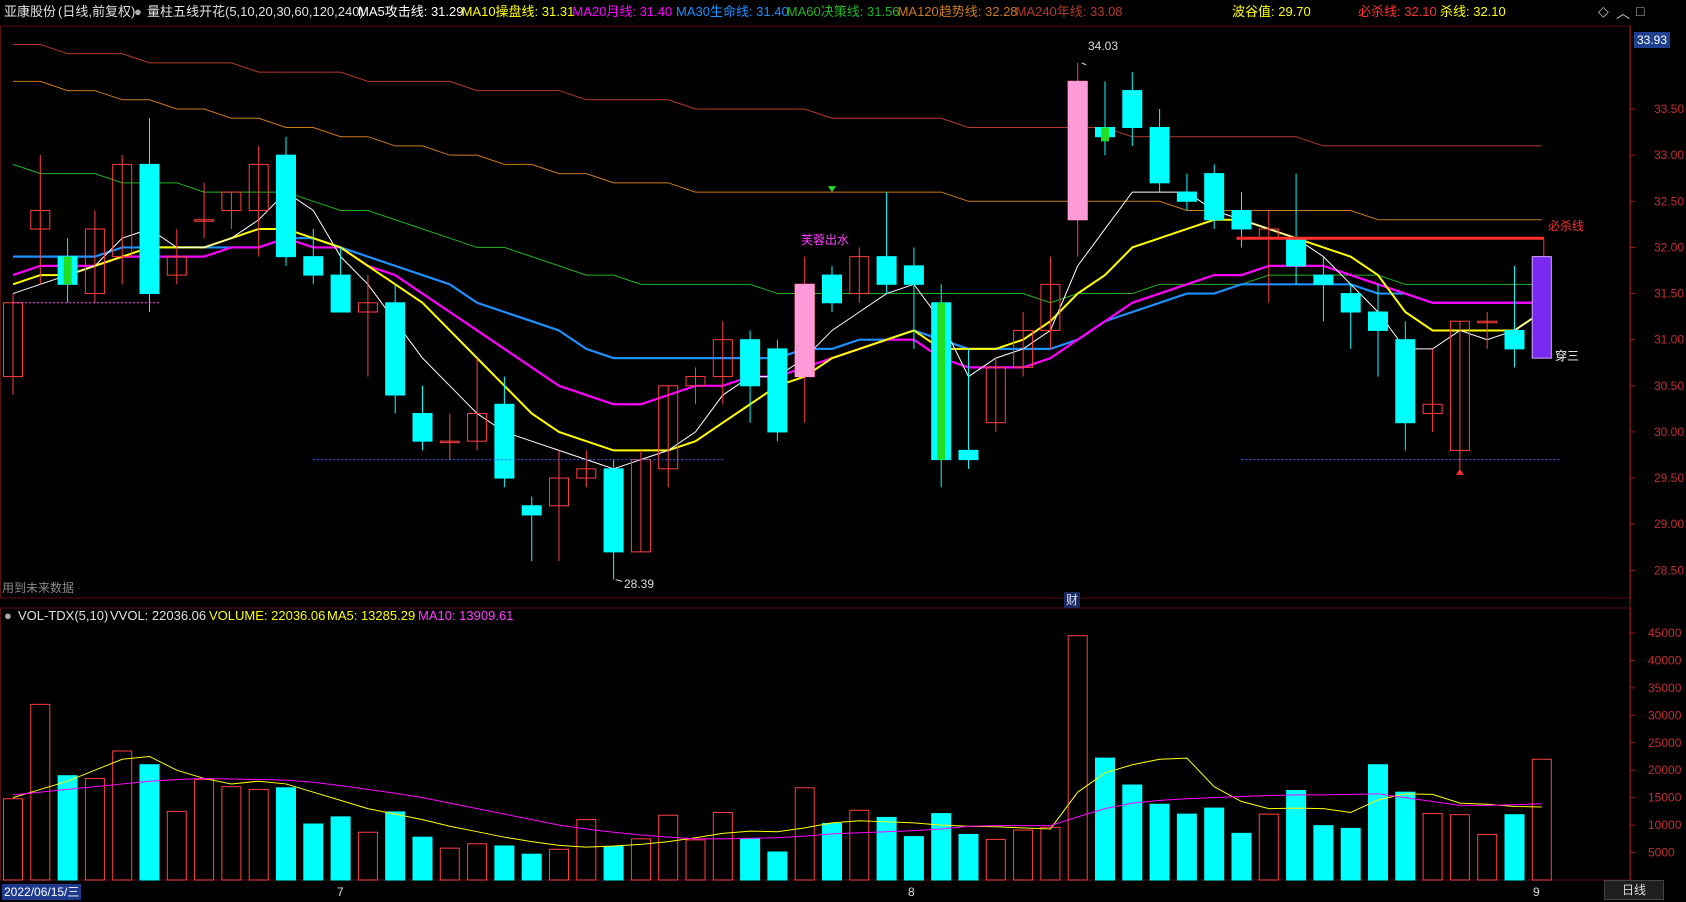  What do you see at coordinates (1072, 600) in the screenshot?
I see `finance-marker: 财` at bounding box center [1072, 600].